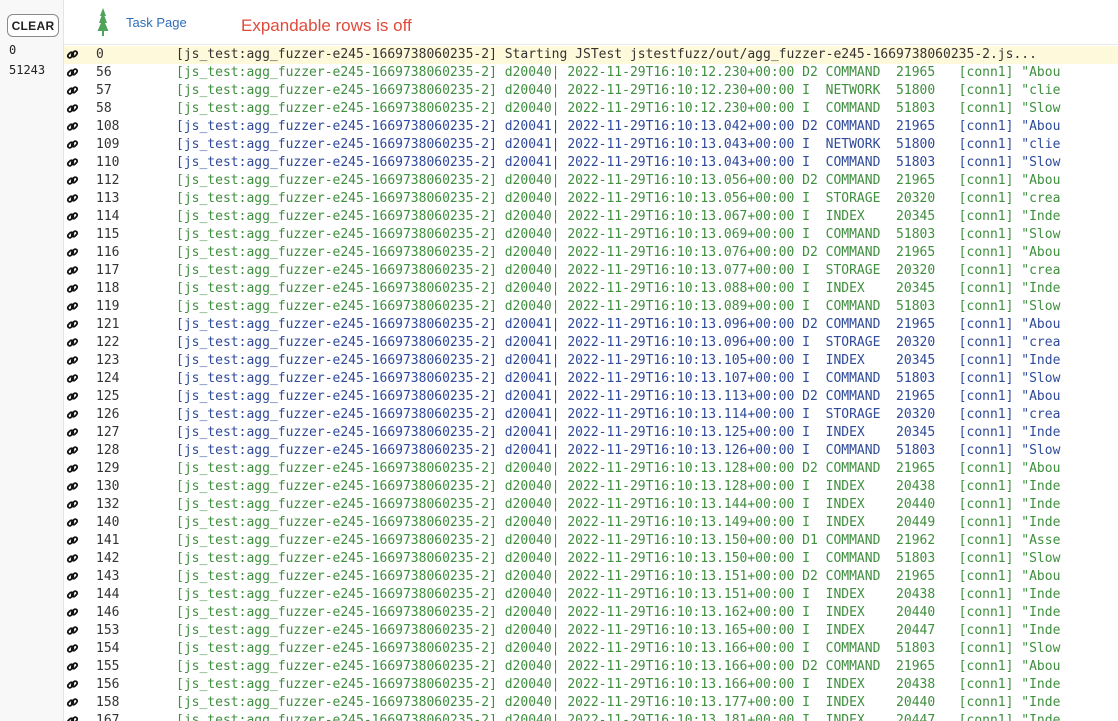  I want to click on line-number: 0, so click(100, 54).